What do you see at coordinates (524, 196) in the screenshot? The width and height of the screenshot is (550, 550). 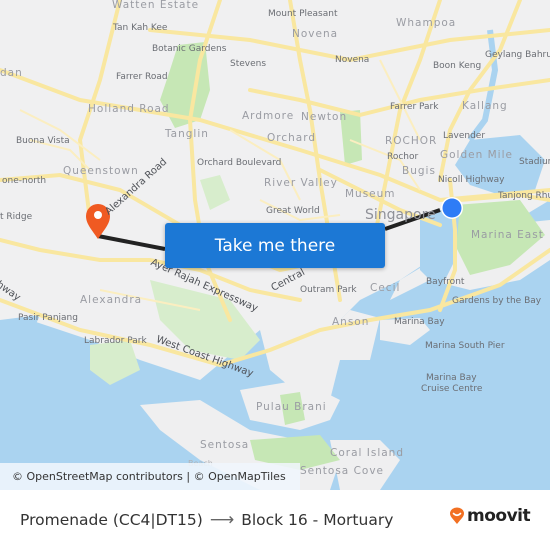 I see `map-label-tanjong-rhu: Tanjong Rhu` at bounding box center [524, 196].